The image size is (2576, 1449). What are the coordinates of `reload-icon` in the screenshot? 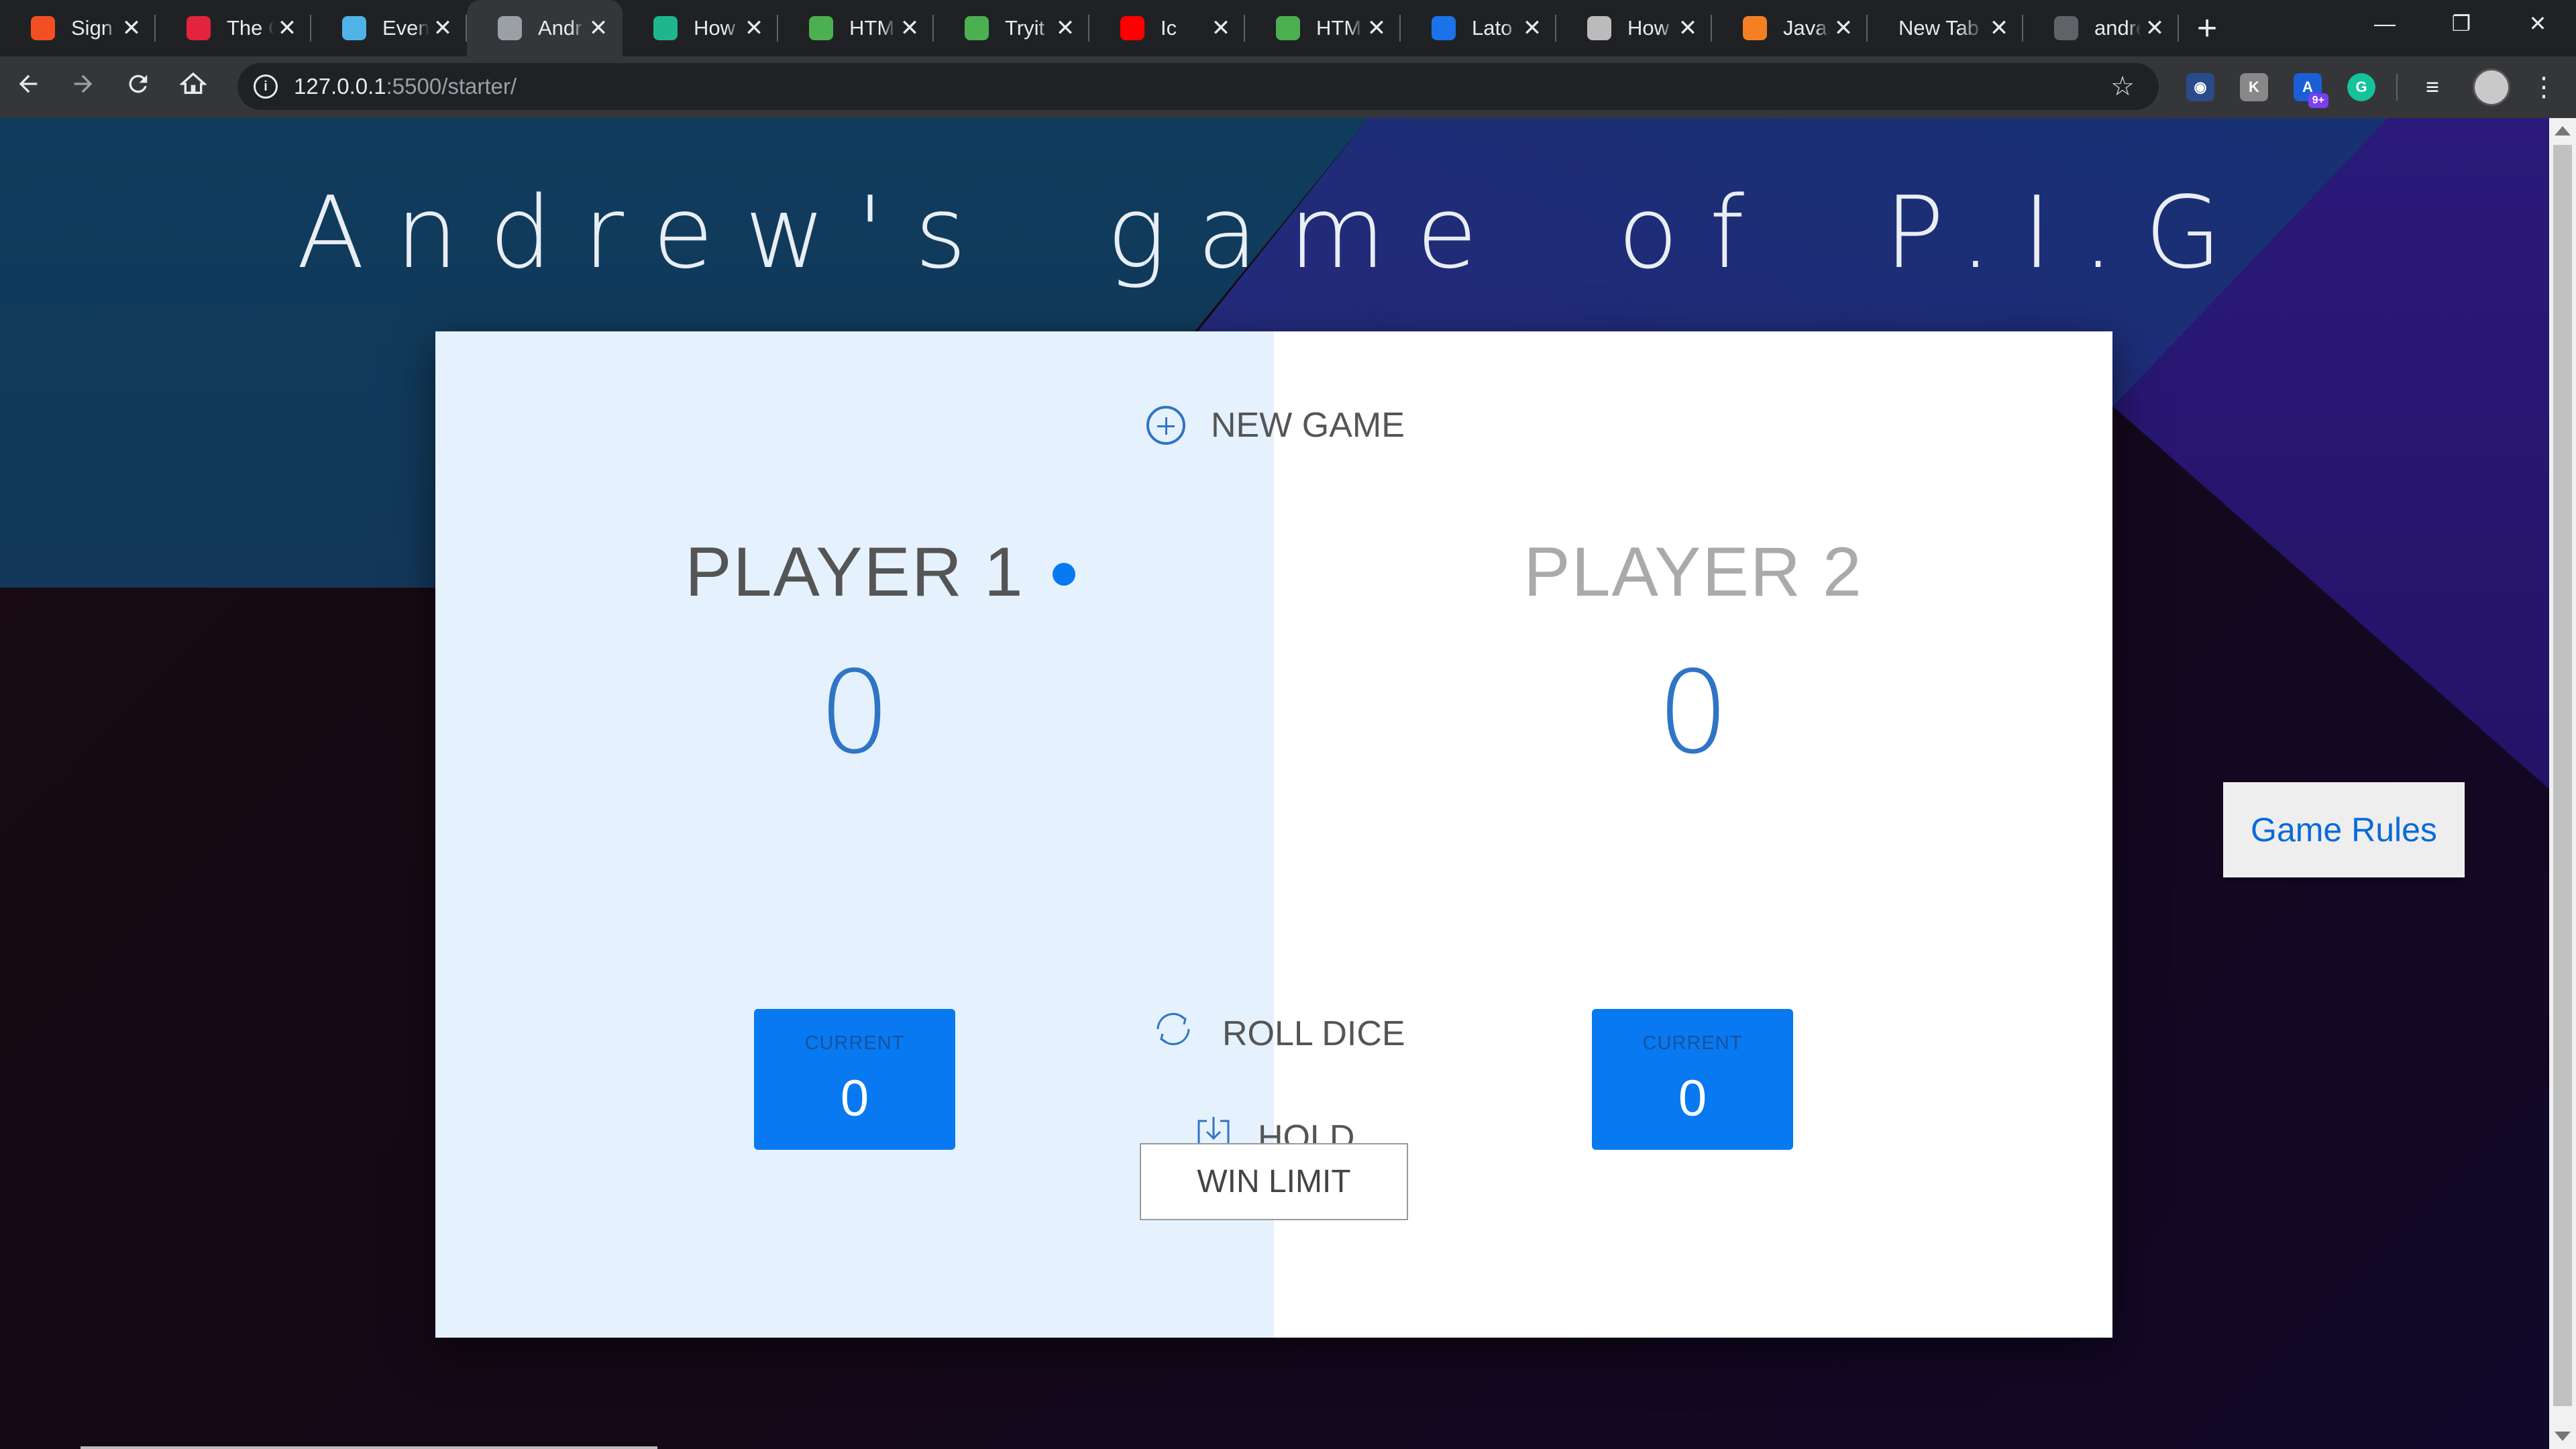 It's located at (138, 87).